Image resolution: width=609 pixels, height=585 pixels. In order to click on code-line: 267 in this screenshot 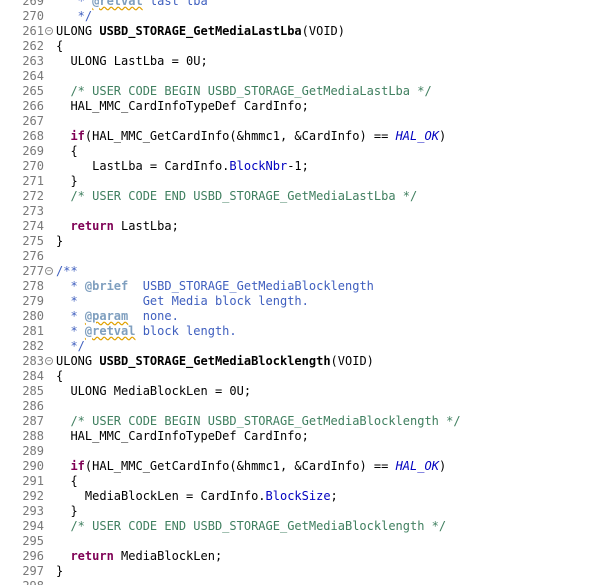, I will do `click(304, 121)`.